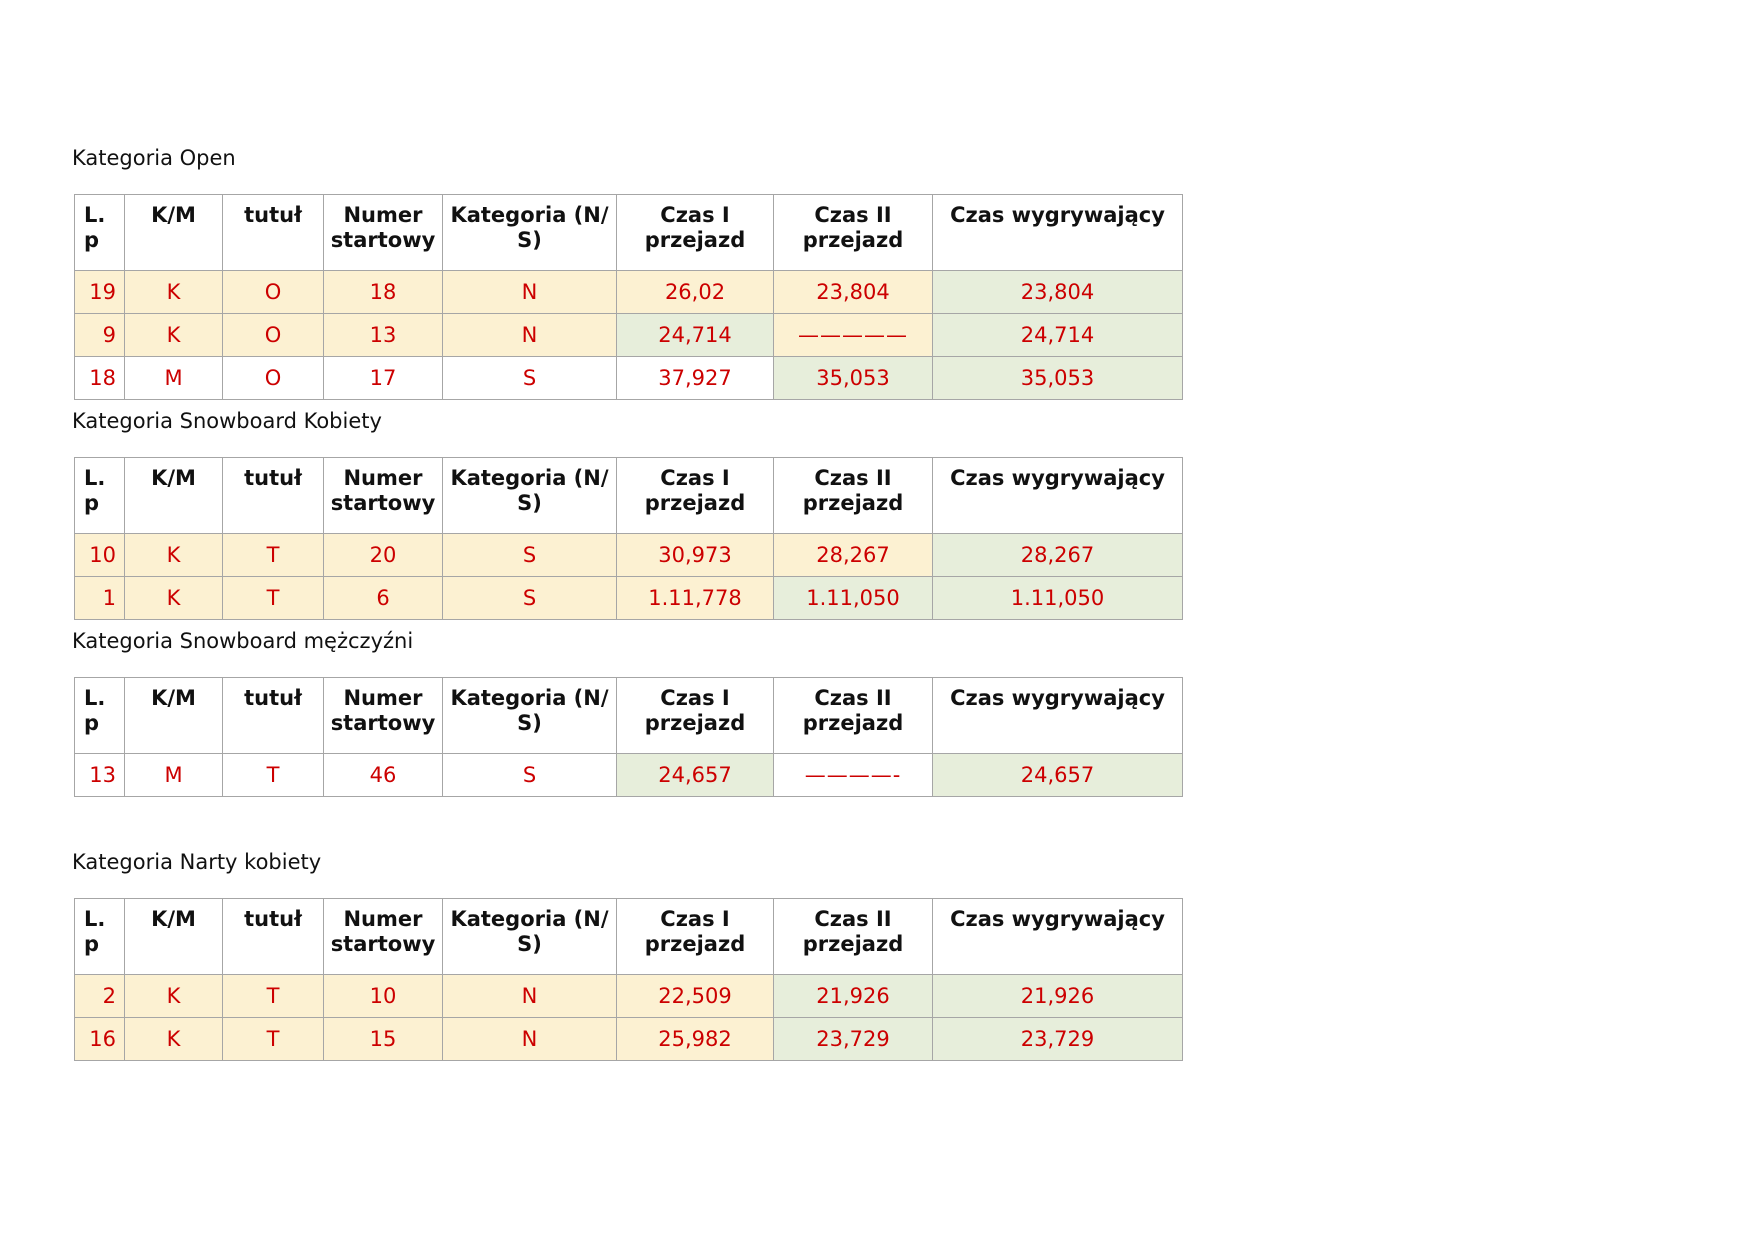 The width and height of the screenshot is (1754, 1239). I want to click on section-title-narty-kobiety: Kategoria Narty kobiety, so click(197, 862).